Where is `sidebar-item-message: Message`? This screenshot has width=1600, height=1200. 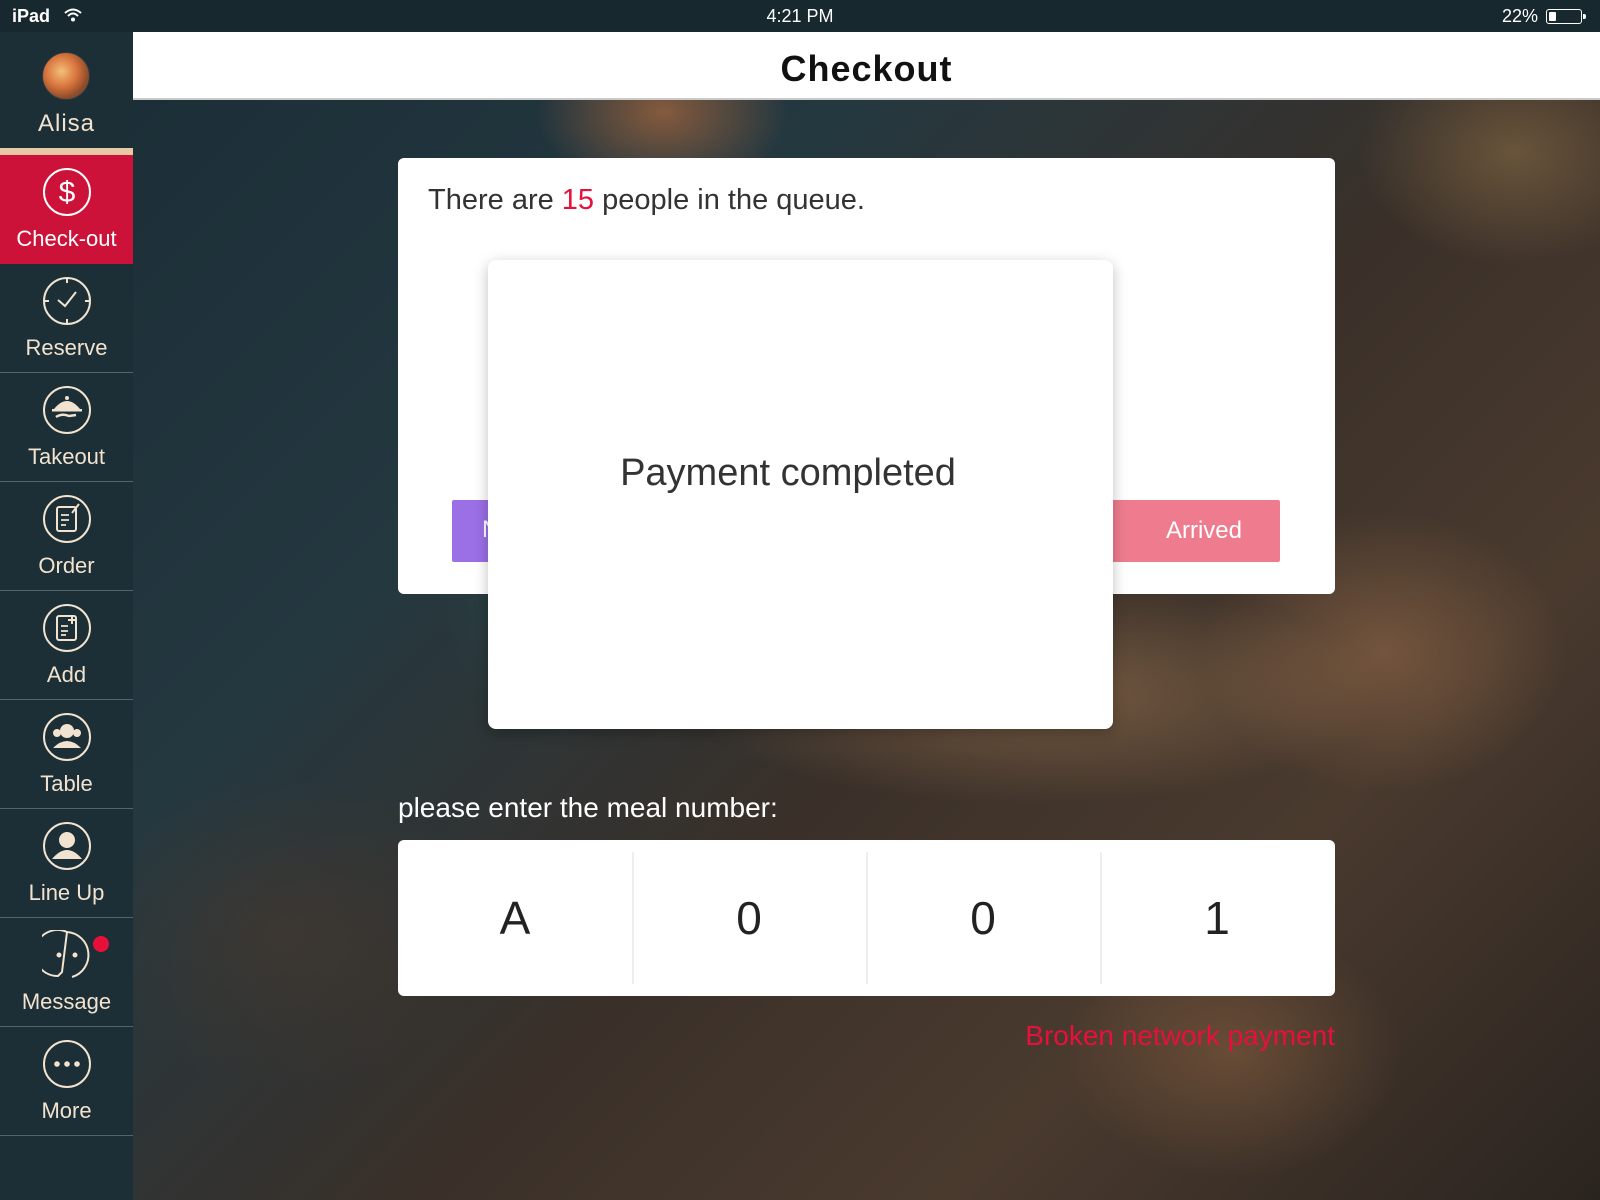 sidebar-item-message: Message is located at coordinates (66, 972).